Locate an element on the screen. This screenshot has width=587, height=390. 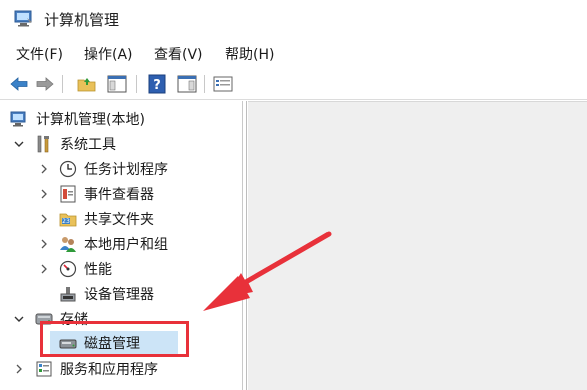
tree-item-shared-folders: 23 共享文件夹 is located at coordinates (120, 219).